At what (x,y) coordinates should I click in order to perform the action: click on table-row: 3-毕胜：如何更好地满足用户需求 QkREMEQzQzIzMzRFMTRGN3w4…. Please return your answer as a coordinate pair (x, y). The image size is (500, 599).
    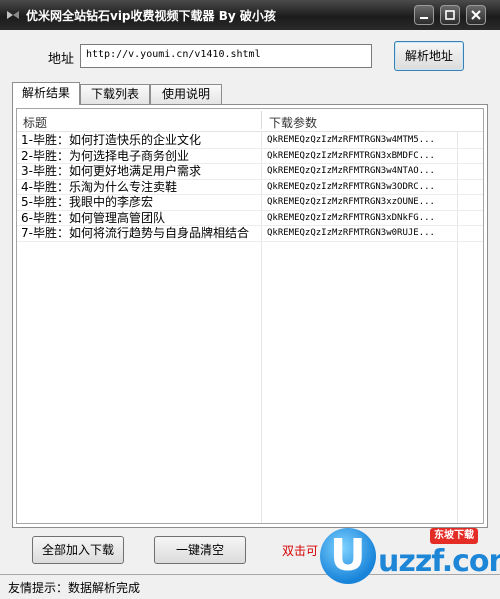
    Looking at the image, I should click on (250, 172).